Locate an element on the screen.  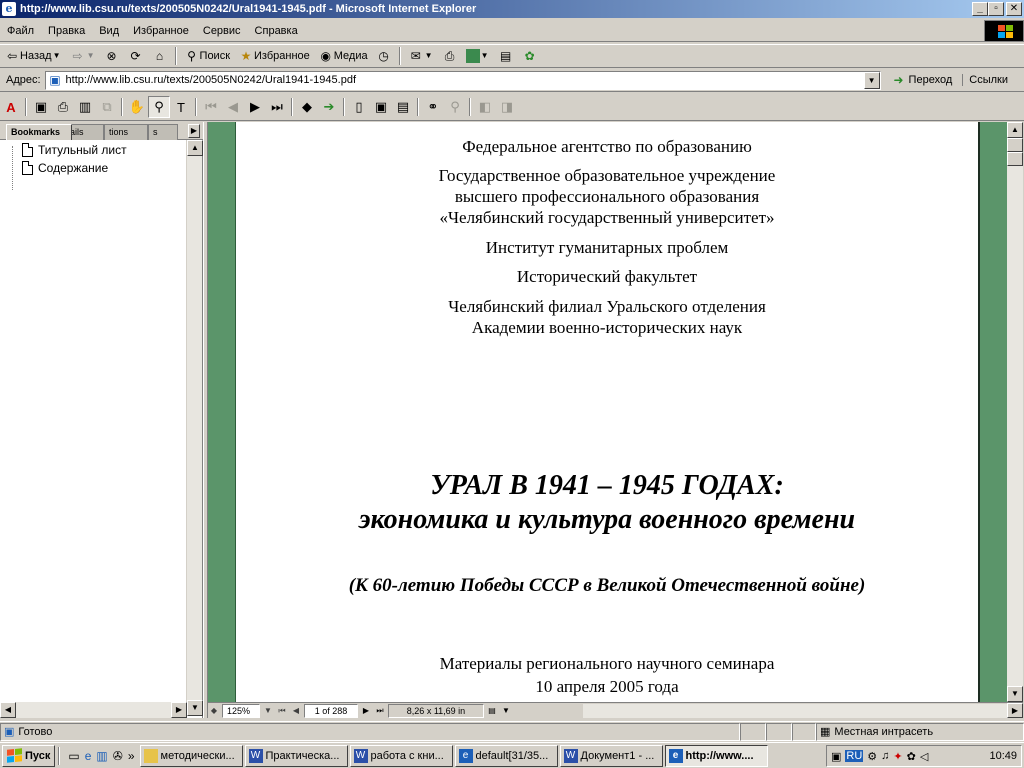
page-layout-dropdown-button: ▼ is located at coordinates (506, 711).